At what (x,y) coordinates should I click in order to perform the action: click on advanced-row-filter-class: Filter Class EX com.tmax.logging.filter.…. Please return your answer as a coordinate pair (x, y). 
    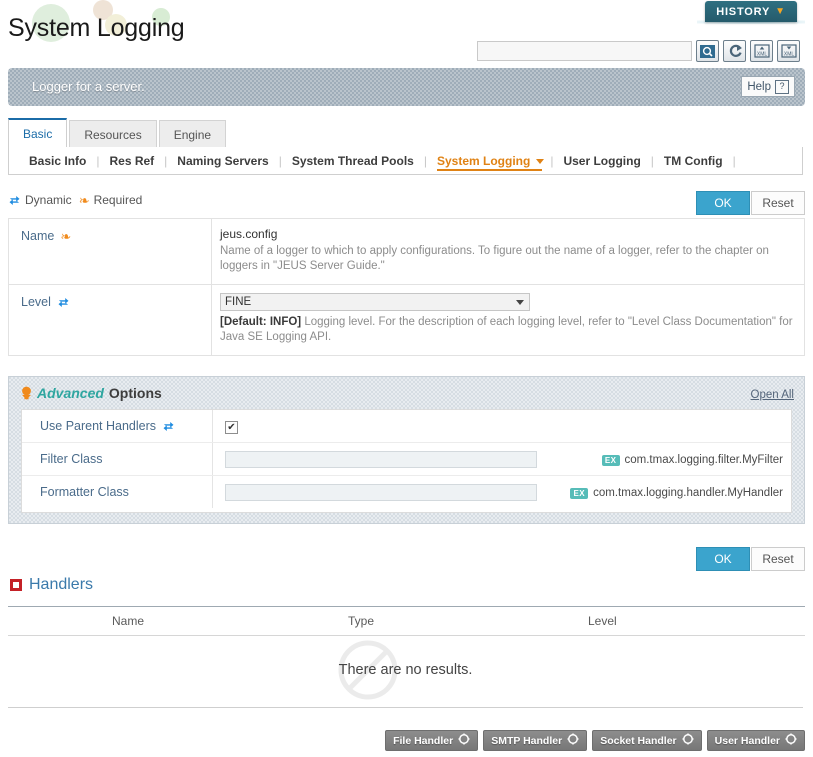
    Looking at the image, I should click on (406, 459).